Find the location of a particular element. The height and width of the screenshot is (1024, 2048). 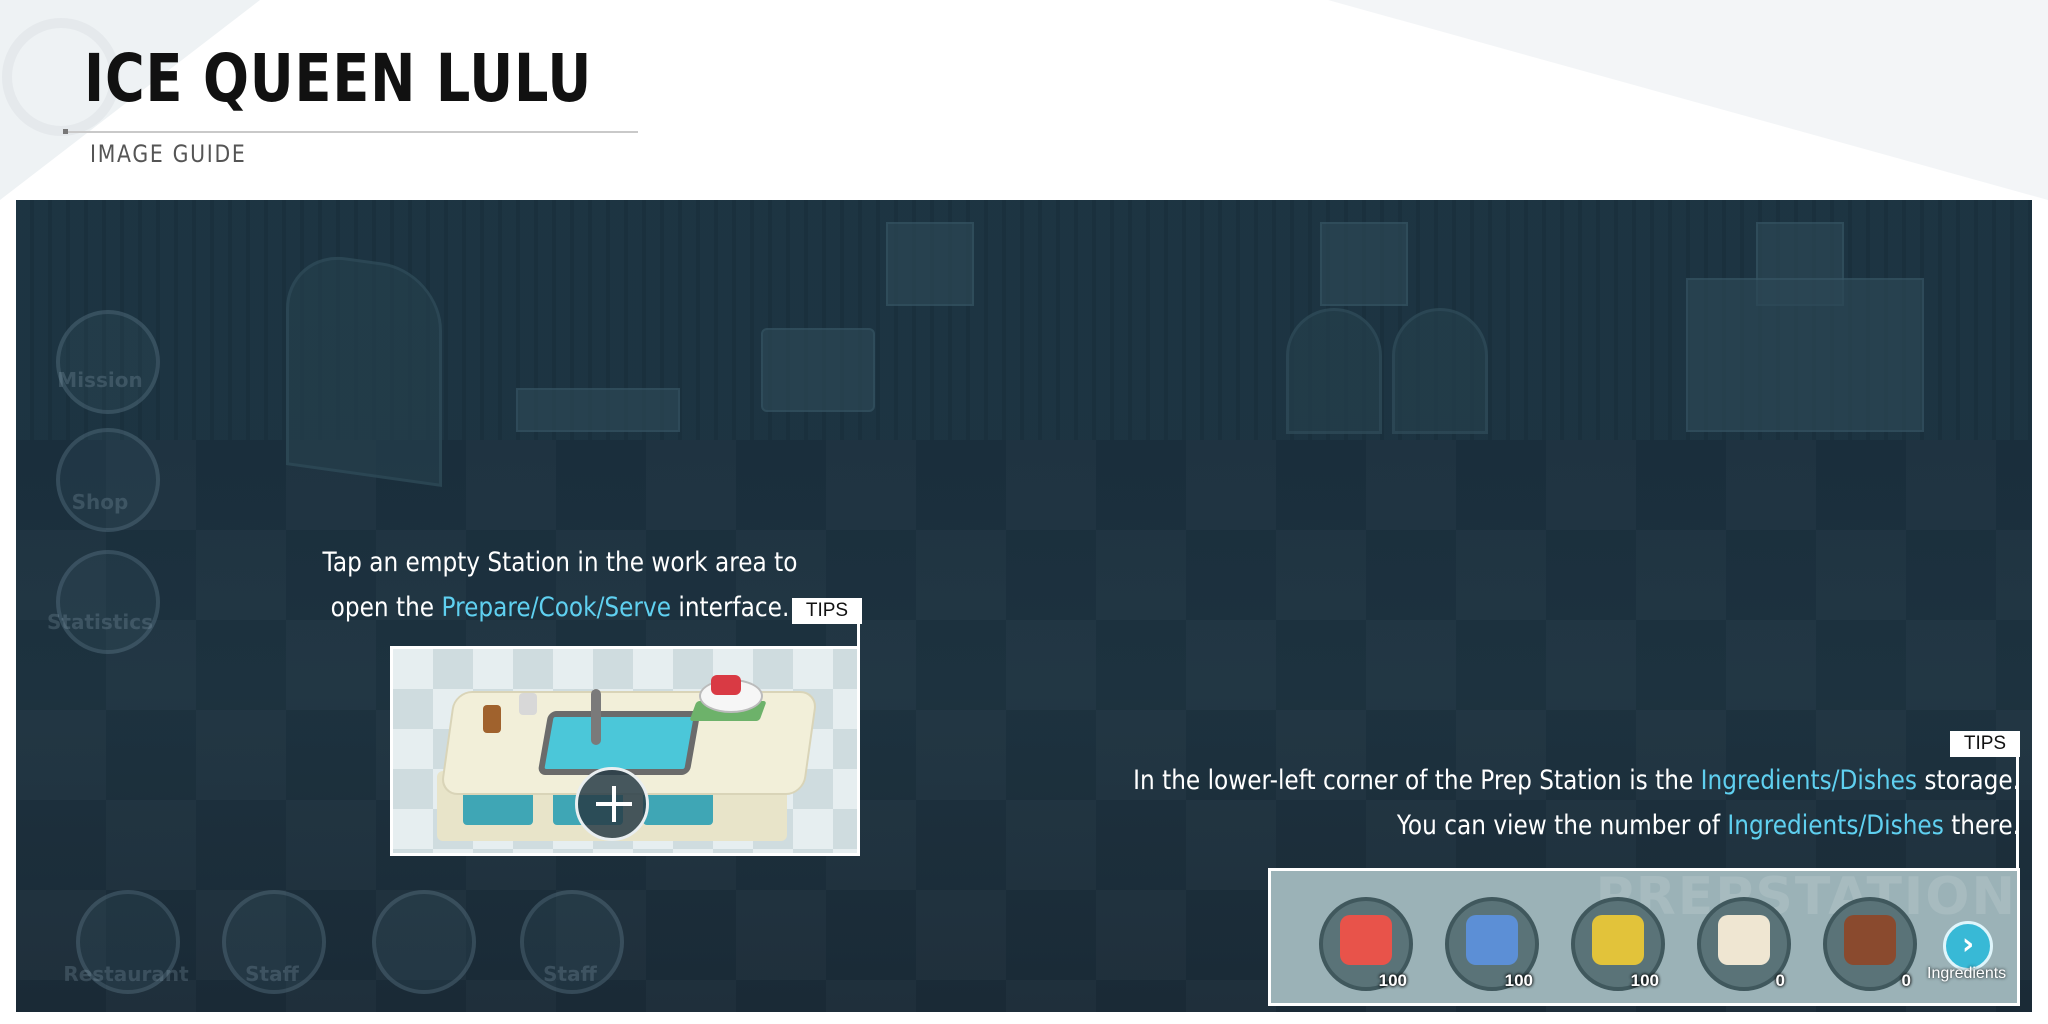

tip2-connector is located at coordinates (2017, 813).